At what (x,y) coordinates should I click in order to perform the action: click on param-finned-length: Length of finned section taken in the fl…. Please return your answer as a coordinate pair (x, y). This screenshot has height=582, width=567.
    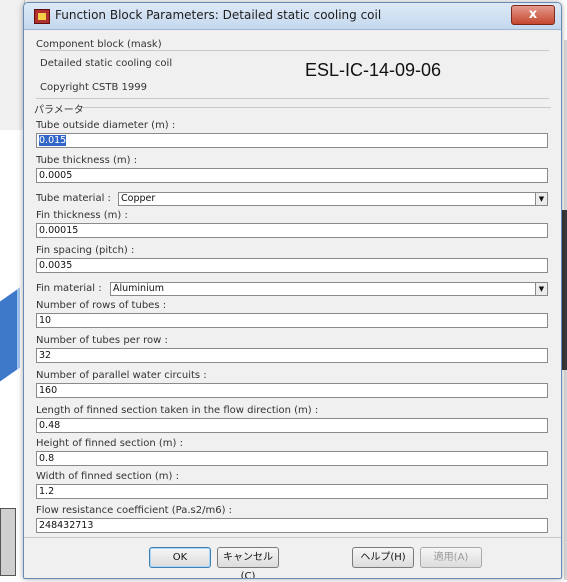
    Looking at the image, I should click on (292, 418).